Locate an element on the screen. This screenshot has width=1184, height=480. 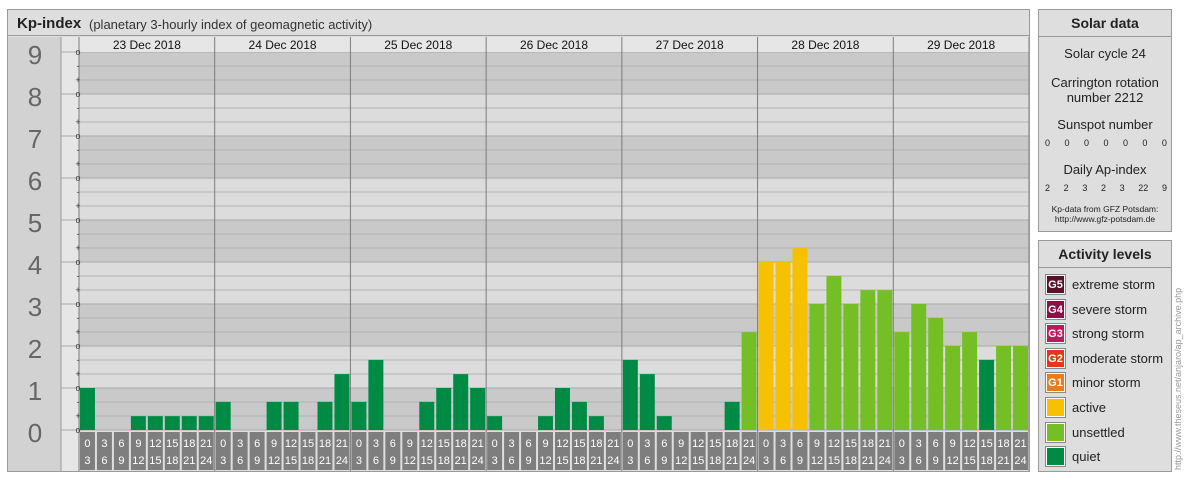
y-tick-label: 5 is located at coordinates (35, 223).